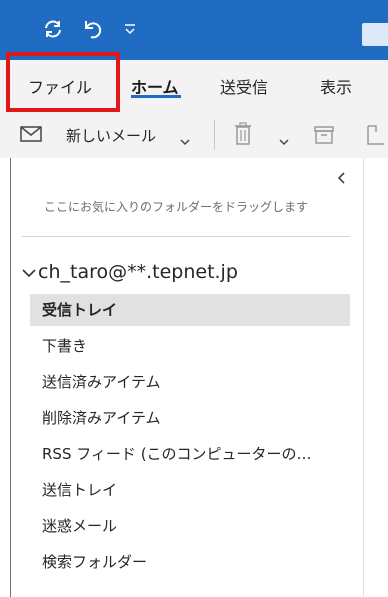  I want to click on envelope-icon, so click(31, 136).